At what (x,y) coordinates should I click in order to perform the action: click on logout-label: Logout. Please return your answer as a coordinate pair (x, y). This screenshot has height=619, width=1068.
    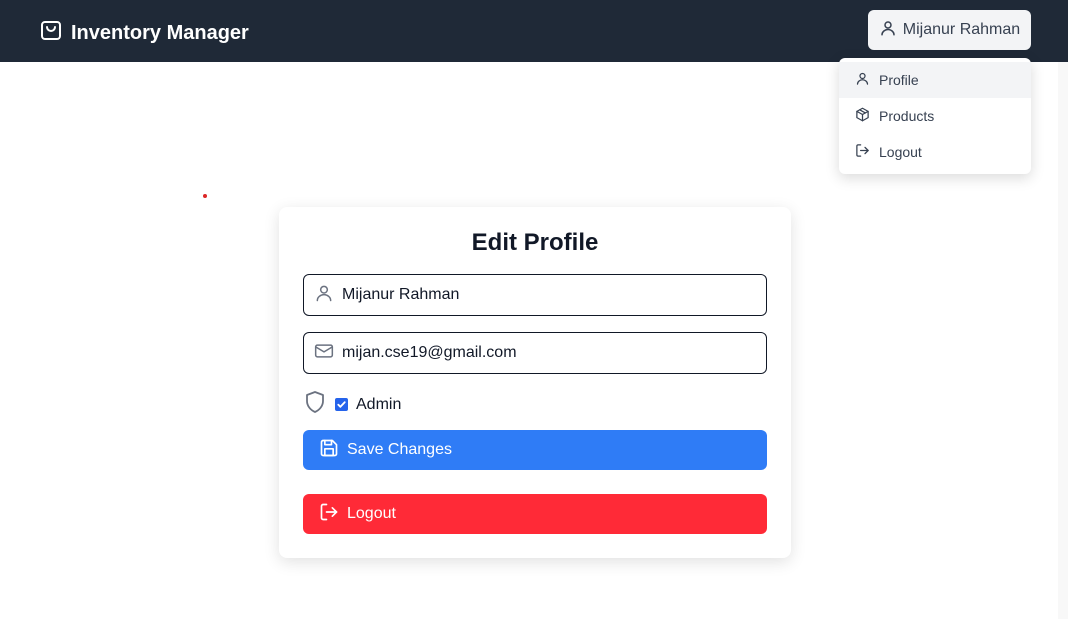
    Looking at the image, I should click on (371, 513).